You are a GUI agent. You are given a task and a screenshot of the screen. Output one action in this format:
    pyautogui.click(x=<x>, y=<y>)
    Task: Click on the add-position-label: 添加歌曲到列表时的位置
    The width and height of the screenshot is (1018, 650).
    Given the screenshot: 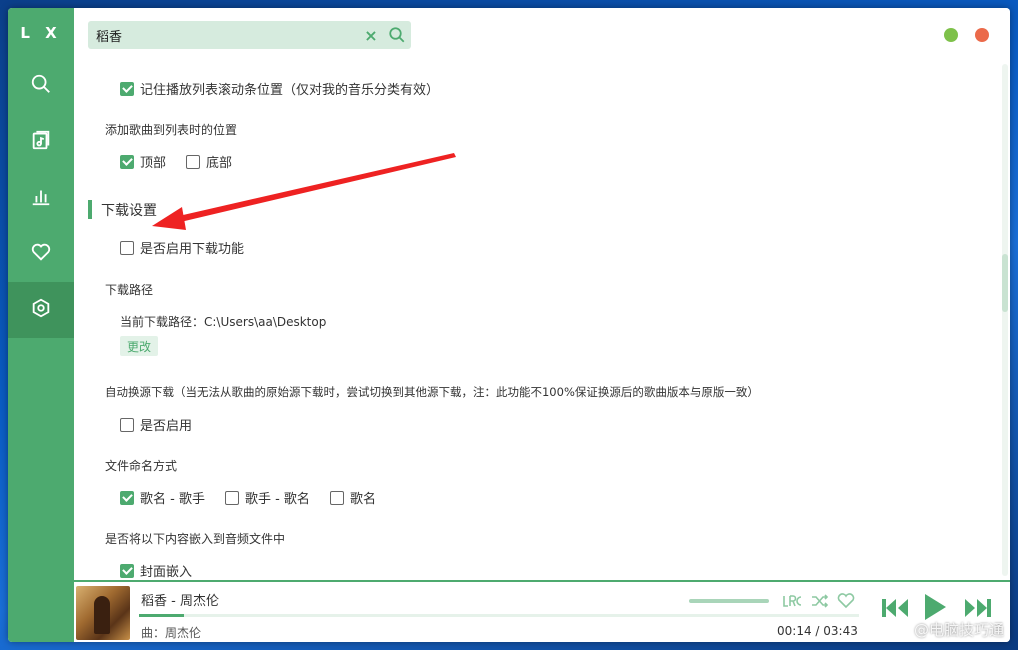 What is the action you would take?
    pyautogui.click(x=171, y=130)
    